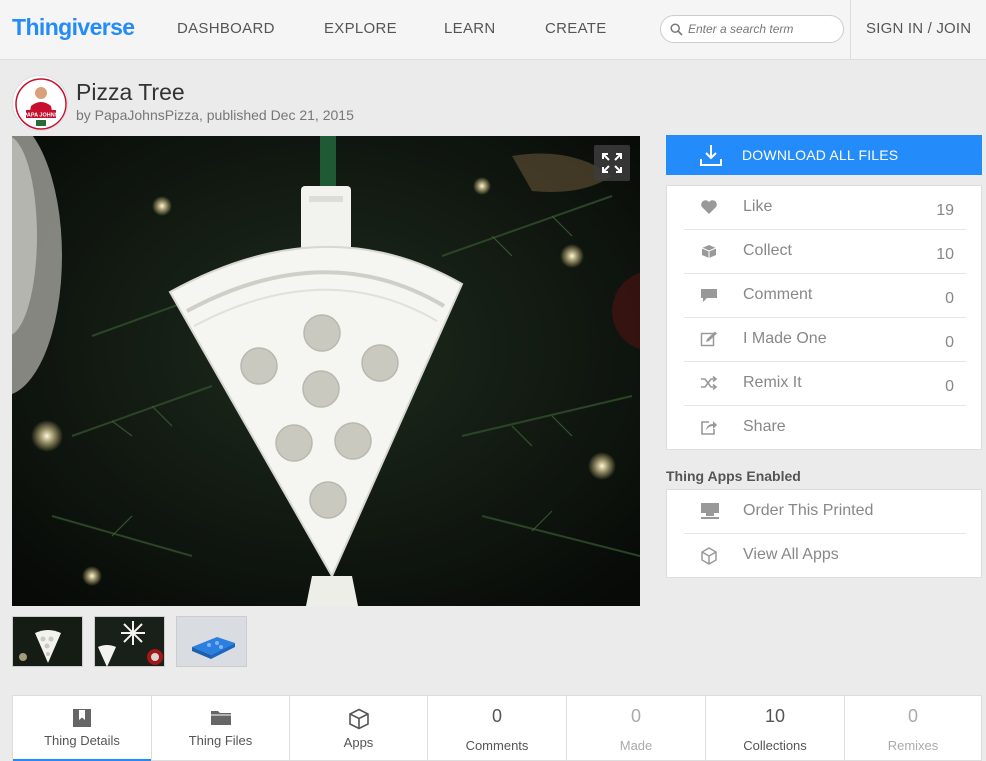 The width and height of the screenshot is (986, 761). What do you see at coordinates (913, 745) in the screenshot?
I see `tab-label: Remixes` at bounding box center [913, 745].